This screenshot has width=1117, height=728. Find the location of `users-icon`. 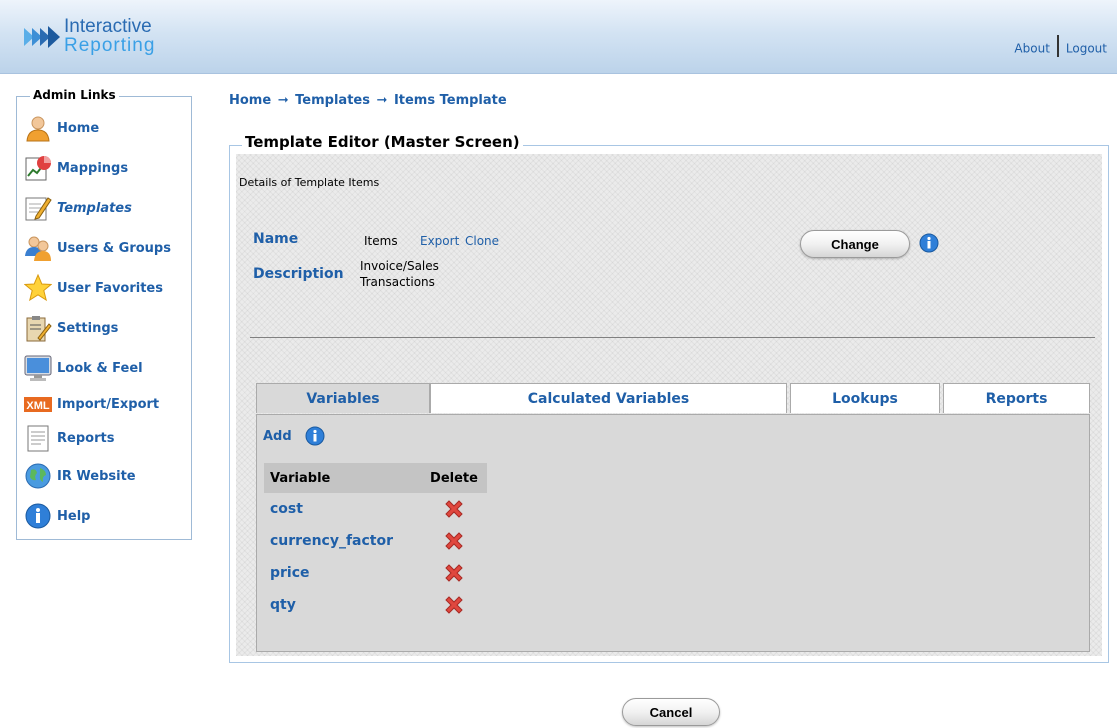

users-icon is located at coordinates (38, 248).